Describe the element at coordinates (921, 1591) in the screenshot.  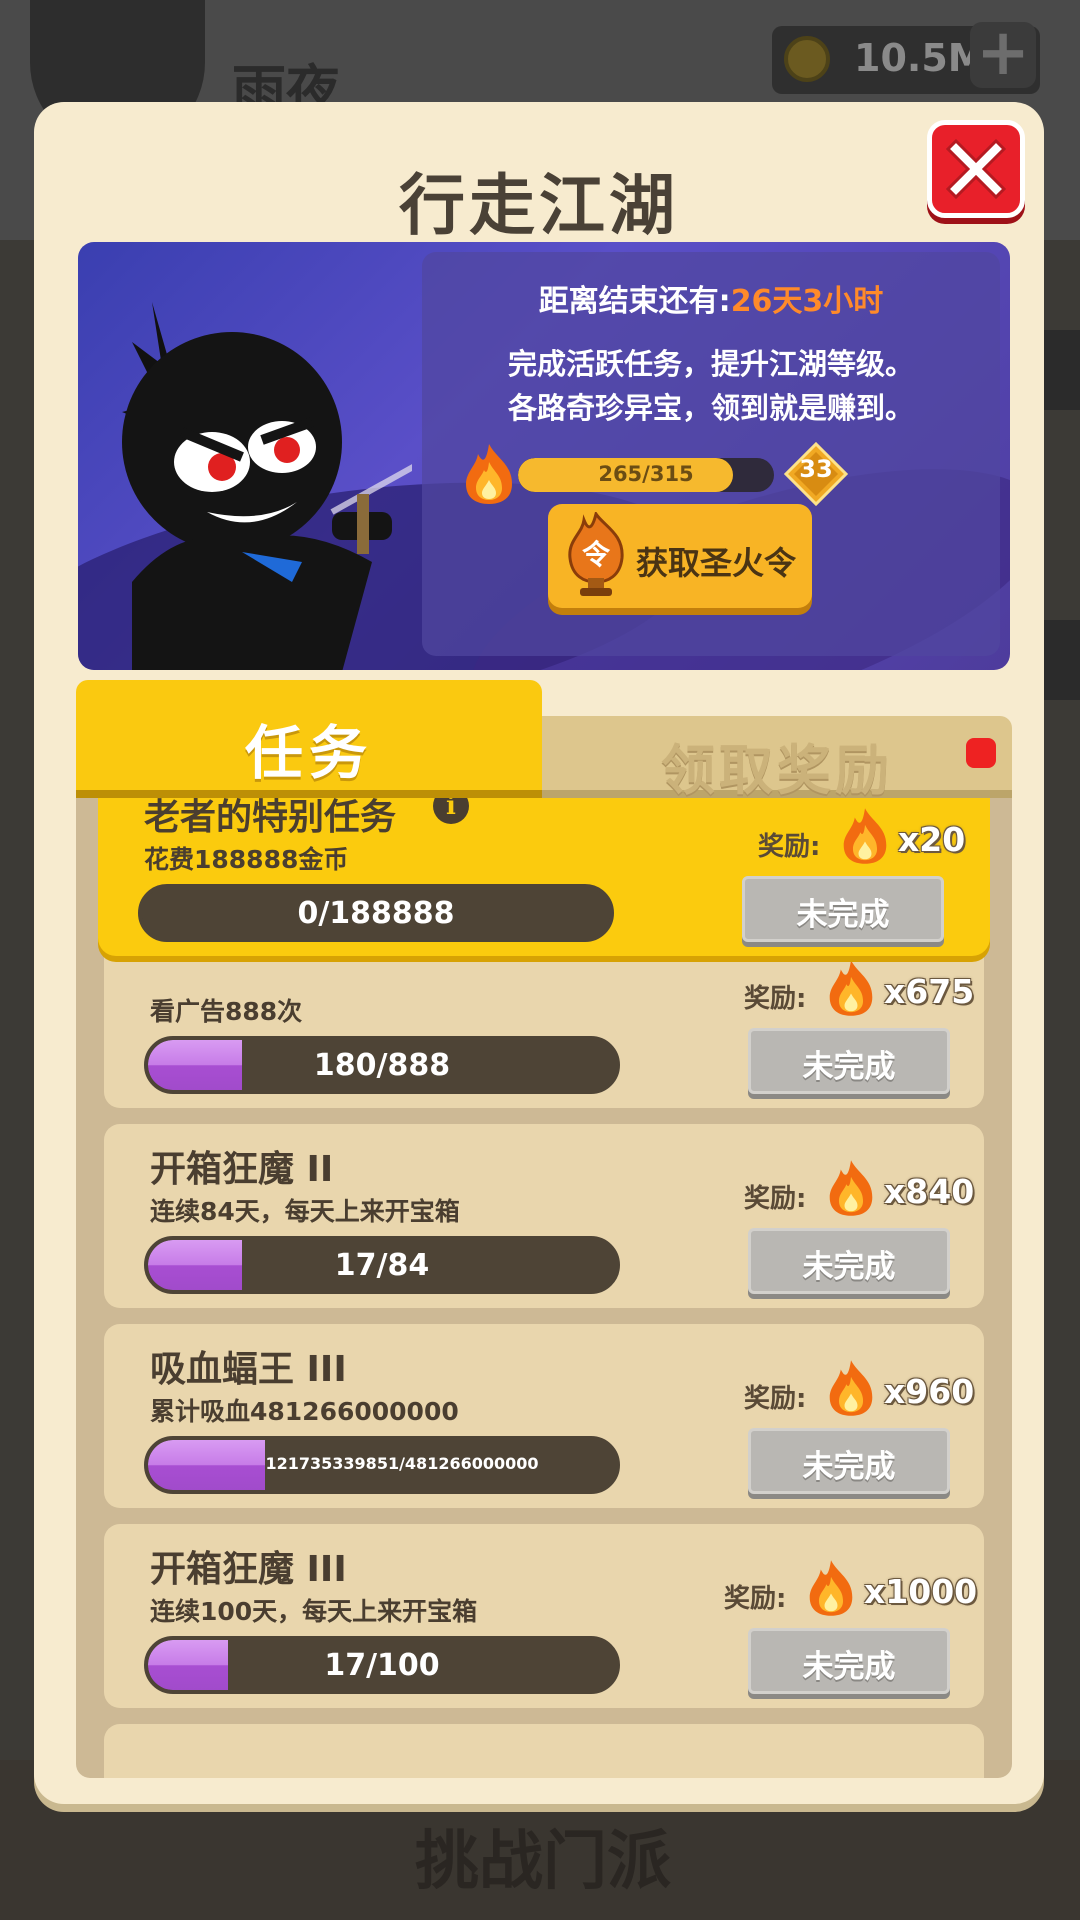
I see `reward-amount: x1000` at that location.